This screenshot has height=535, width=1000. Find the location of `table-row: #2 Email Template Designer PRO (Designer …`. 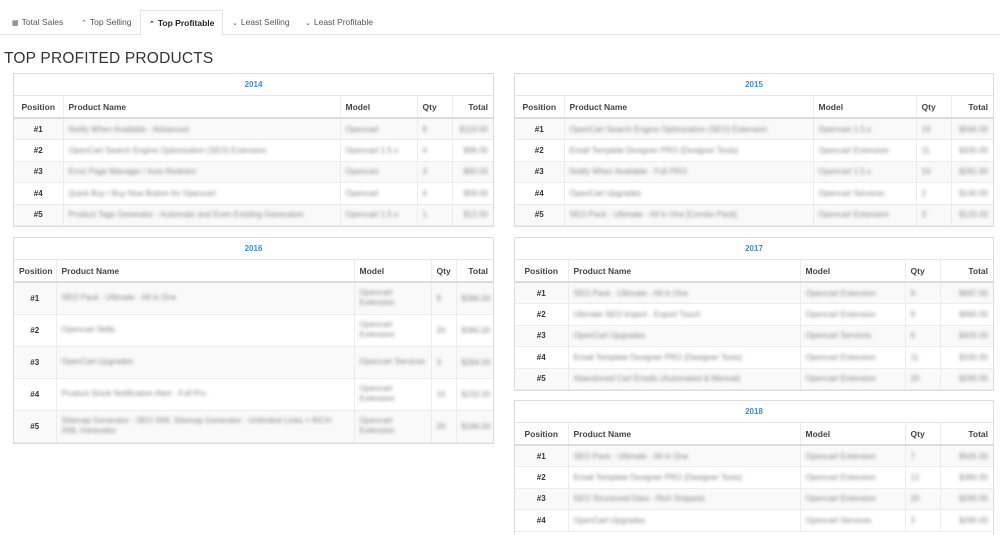

table-row: #2 Email Template Designer PRO (Designer … is located at coordinates (754, 150).